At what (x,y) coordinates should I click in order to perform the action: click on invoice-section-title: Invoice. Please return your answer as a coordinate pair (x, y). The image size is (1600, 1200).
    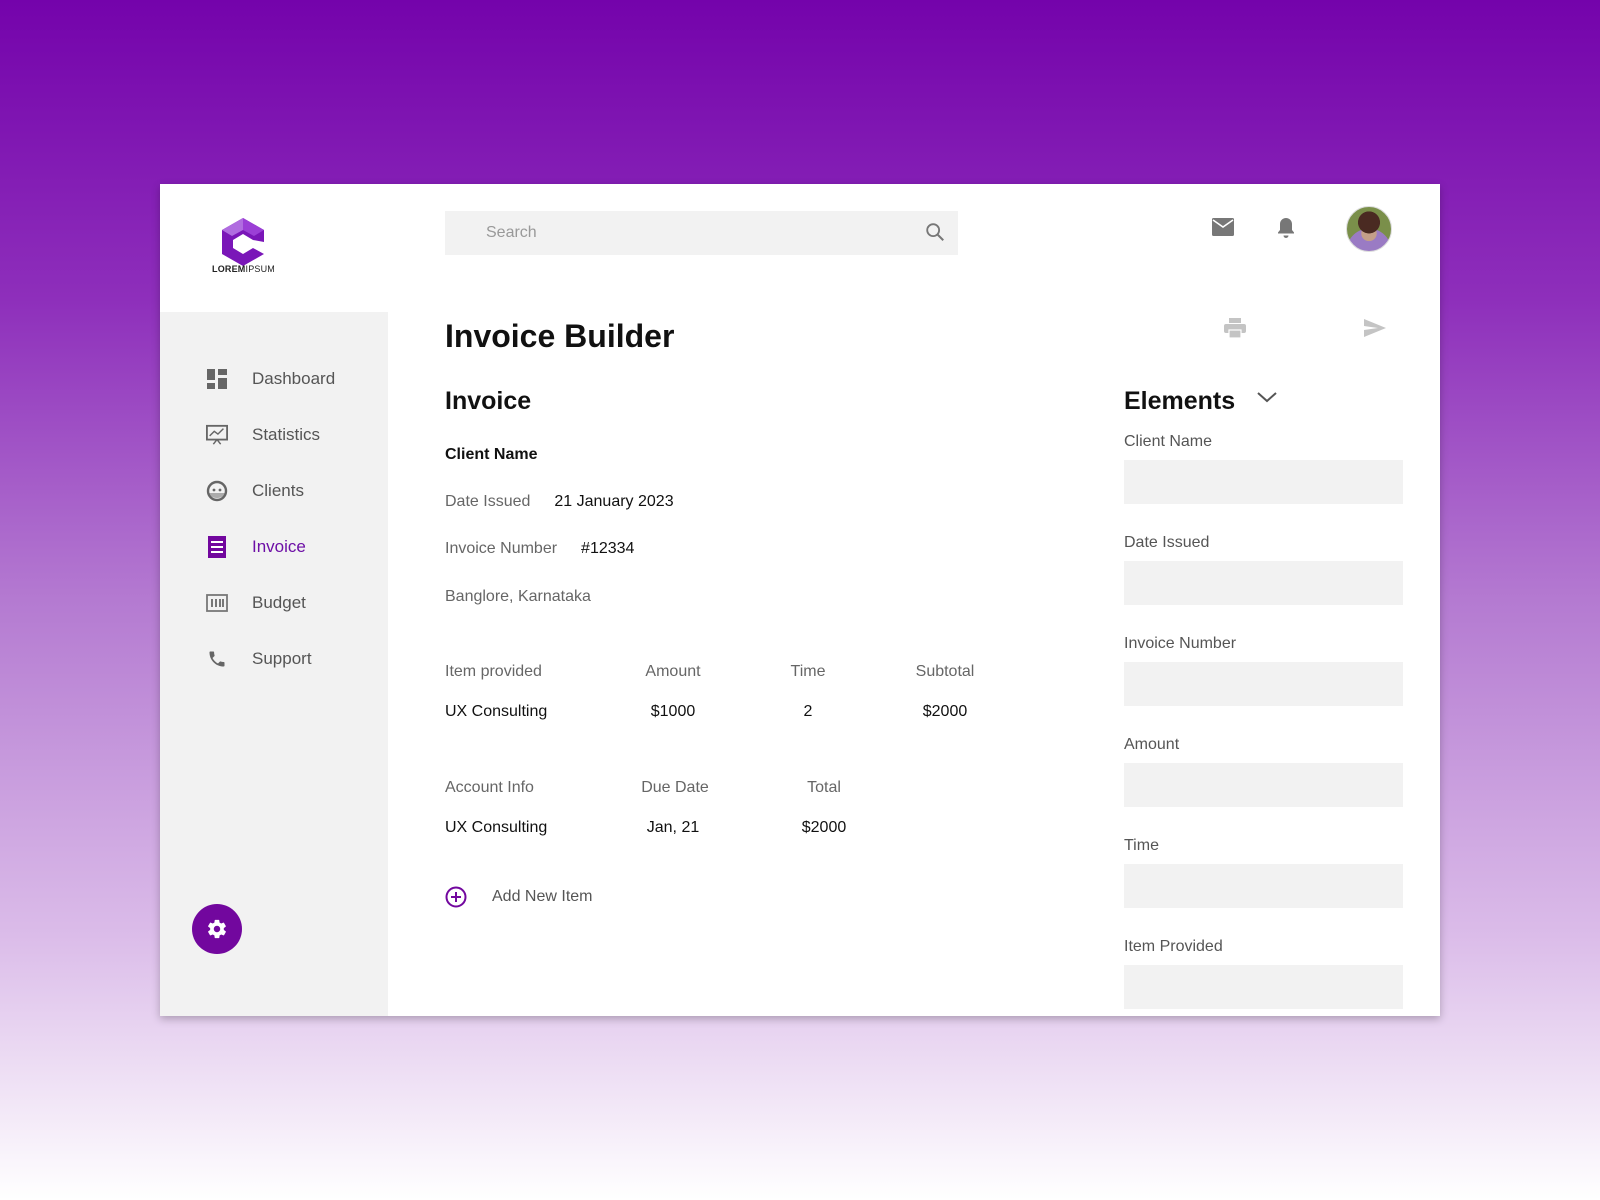
    Looking at the image, I should click on (488, 401).